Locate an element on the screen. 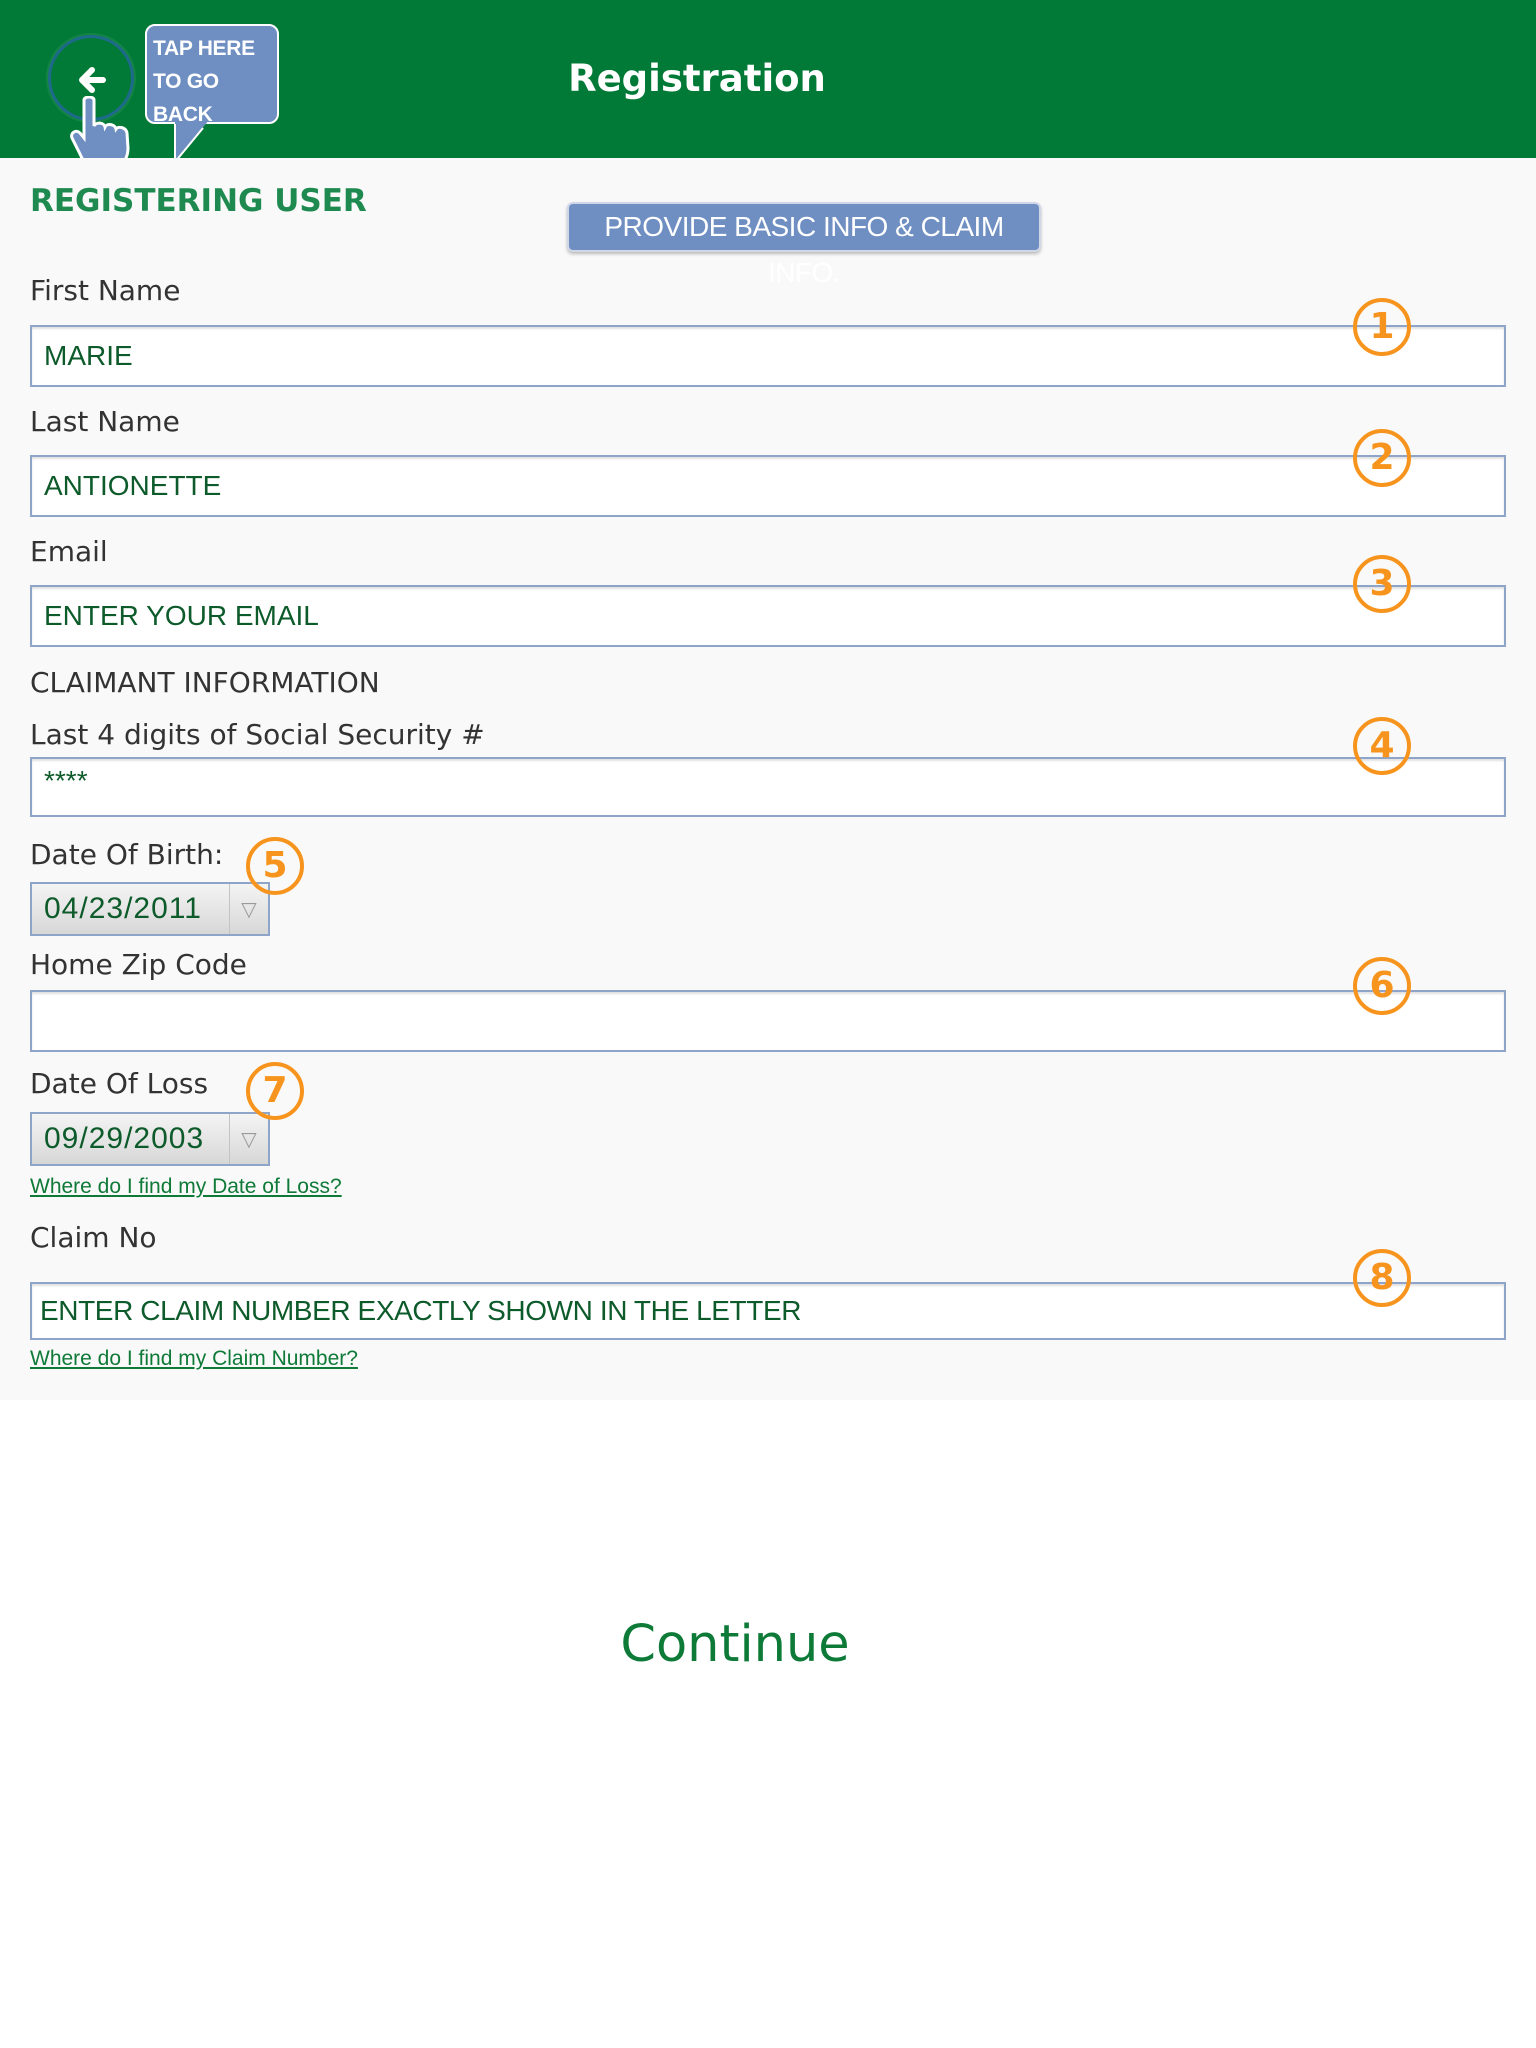  date-of-loss-label: Date Of Loss is located at coordinates (119, 1083).